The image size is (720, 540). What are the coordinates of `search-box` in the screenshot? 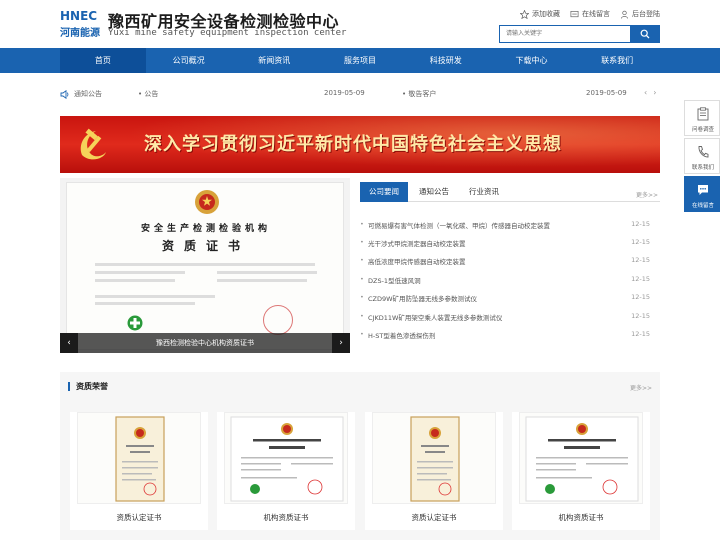 It's located at (579, 34).